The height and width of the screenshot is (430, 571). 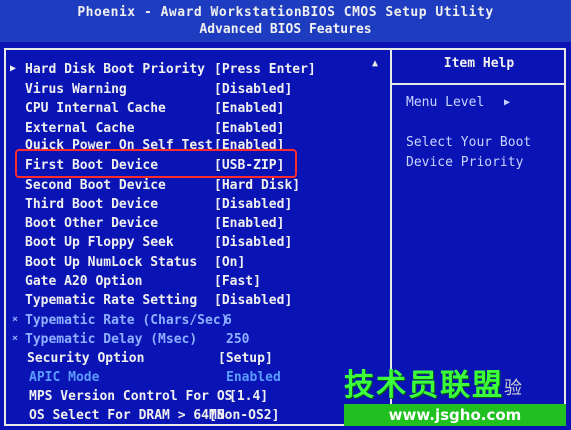 I want to click on page-title: Advanced BIOS Features, so click(x=285, y=29).